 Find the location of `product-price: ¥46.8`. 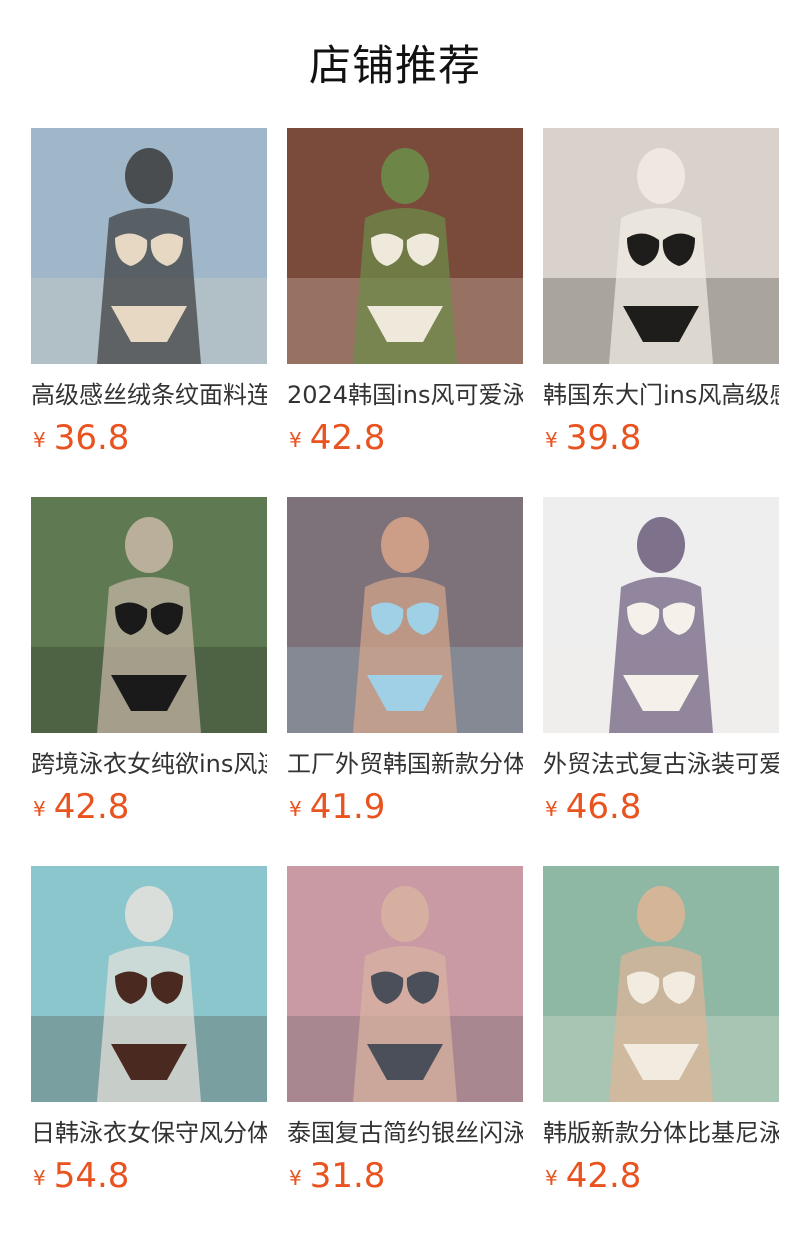

product-price: ¥46.8 is located at coordinates (593, 807).